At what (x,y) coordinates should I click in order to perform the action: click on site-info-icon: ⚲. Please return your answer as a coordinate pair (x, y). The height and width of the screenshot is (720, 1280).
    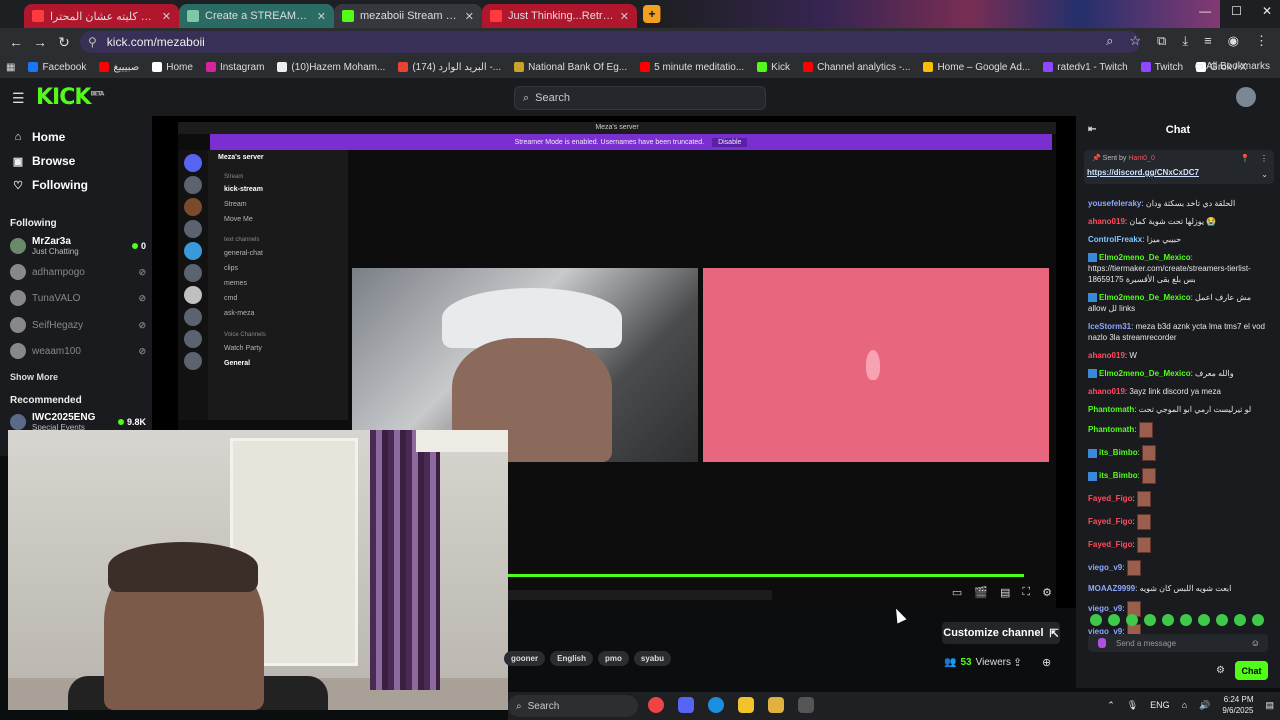
    Looking at the image, I should click on (92, 42).